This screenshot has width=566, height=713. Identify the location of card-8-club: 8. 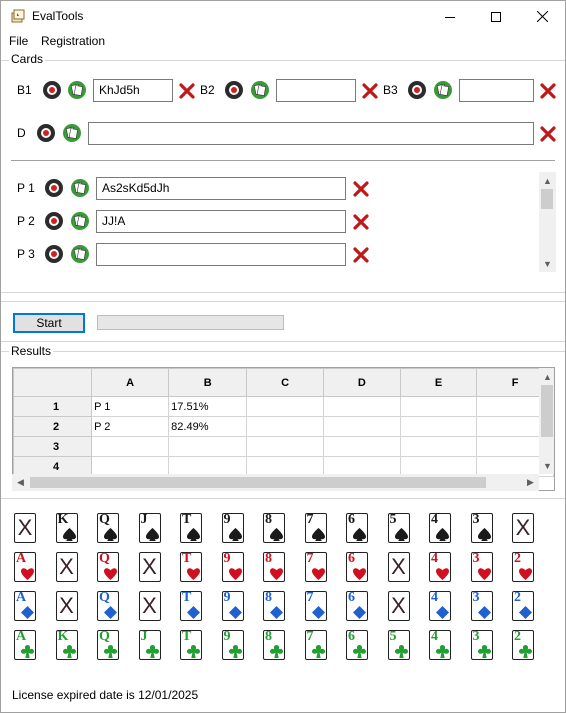
(274, 645).